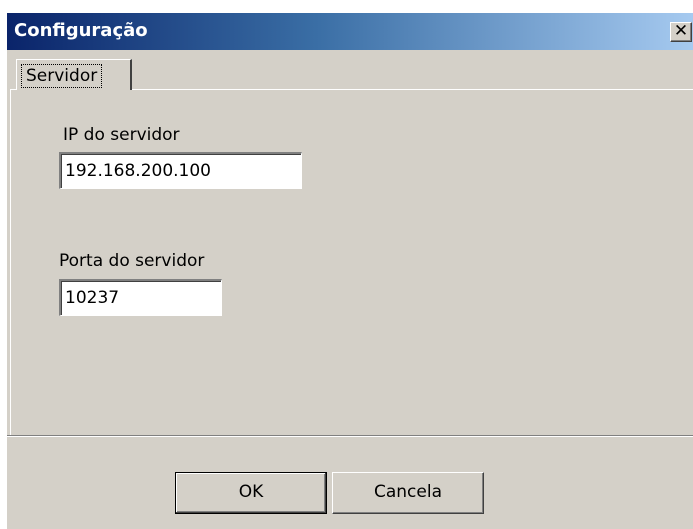  What do you see at coordinates (62, 76) in the screenshot?
I see `tab-servidor-label: Servidor` at bounding box center [62, 76].